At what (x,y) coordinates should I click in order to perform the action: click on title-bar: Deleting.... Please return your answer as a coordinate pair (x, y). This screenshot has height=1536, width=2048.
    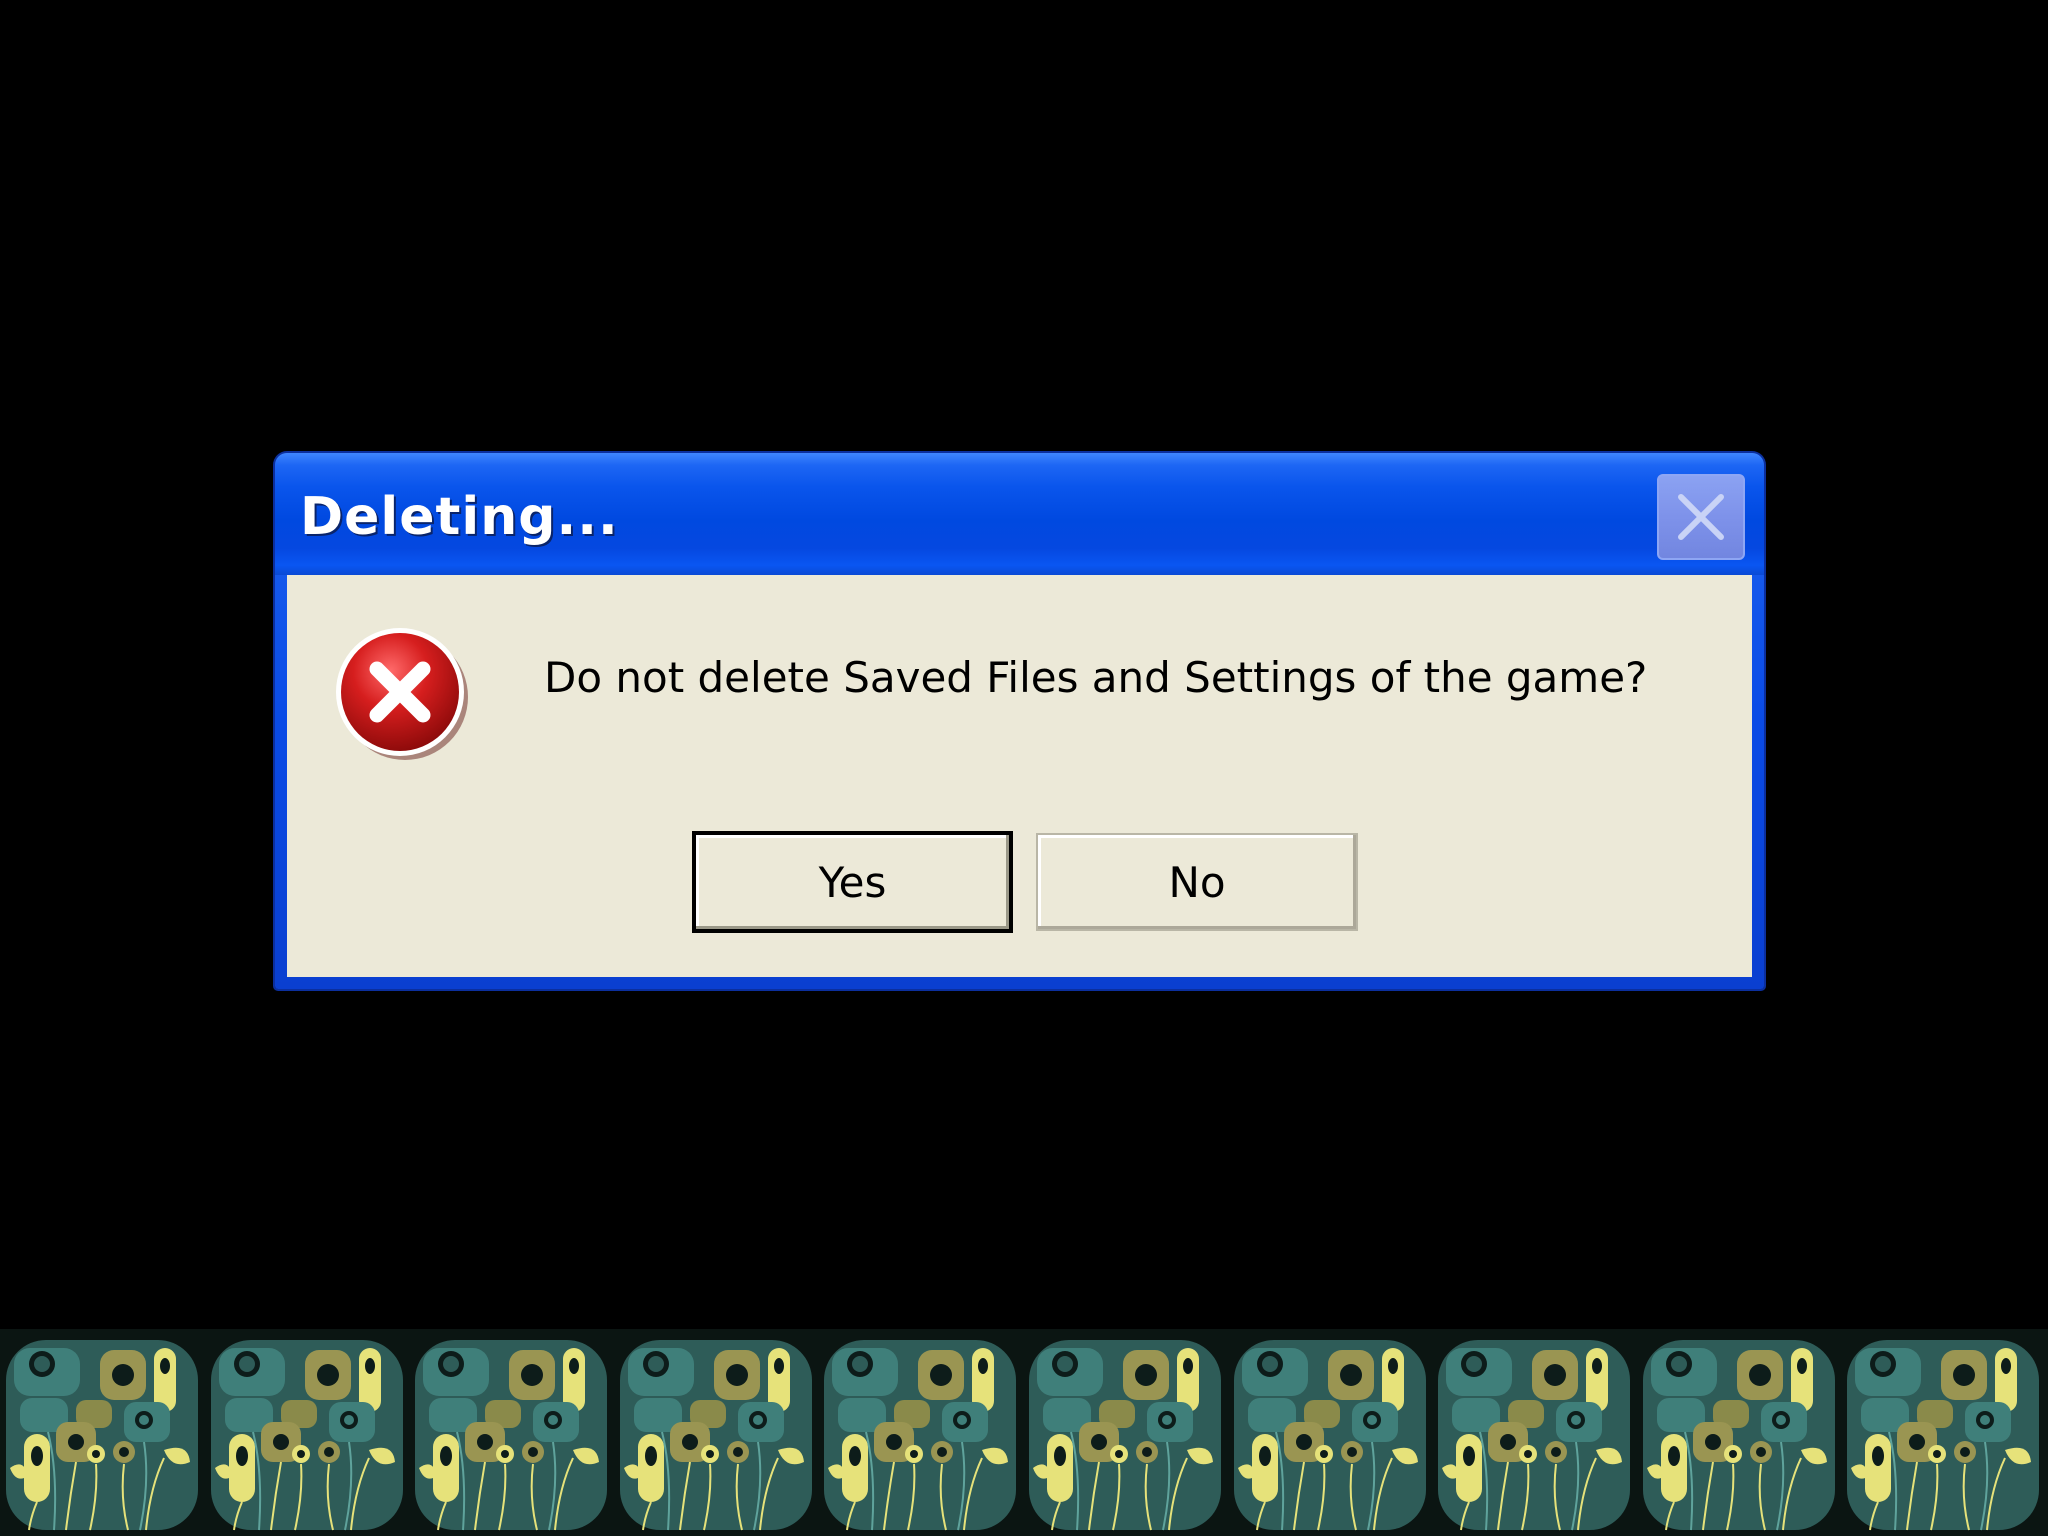
    Looking at the image, I should click on (1019, 514).